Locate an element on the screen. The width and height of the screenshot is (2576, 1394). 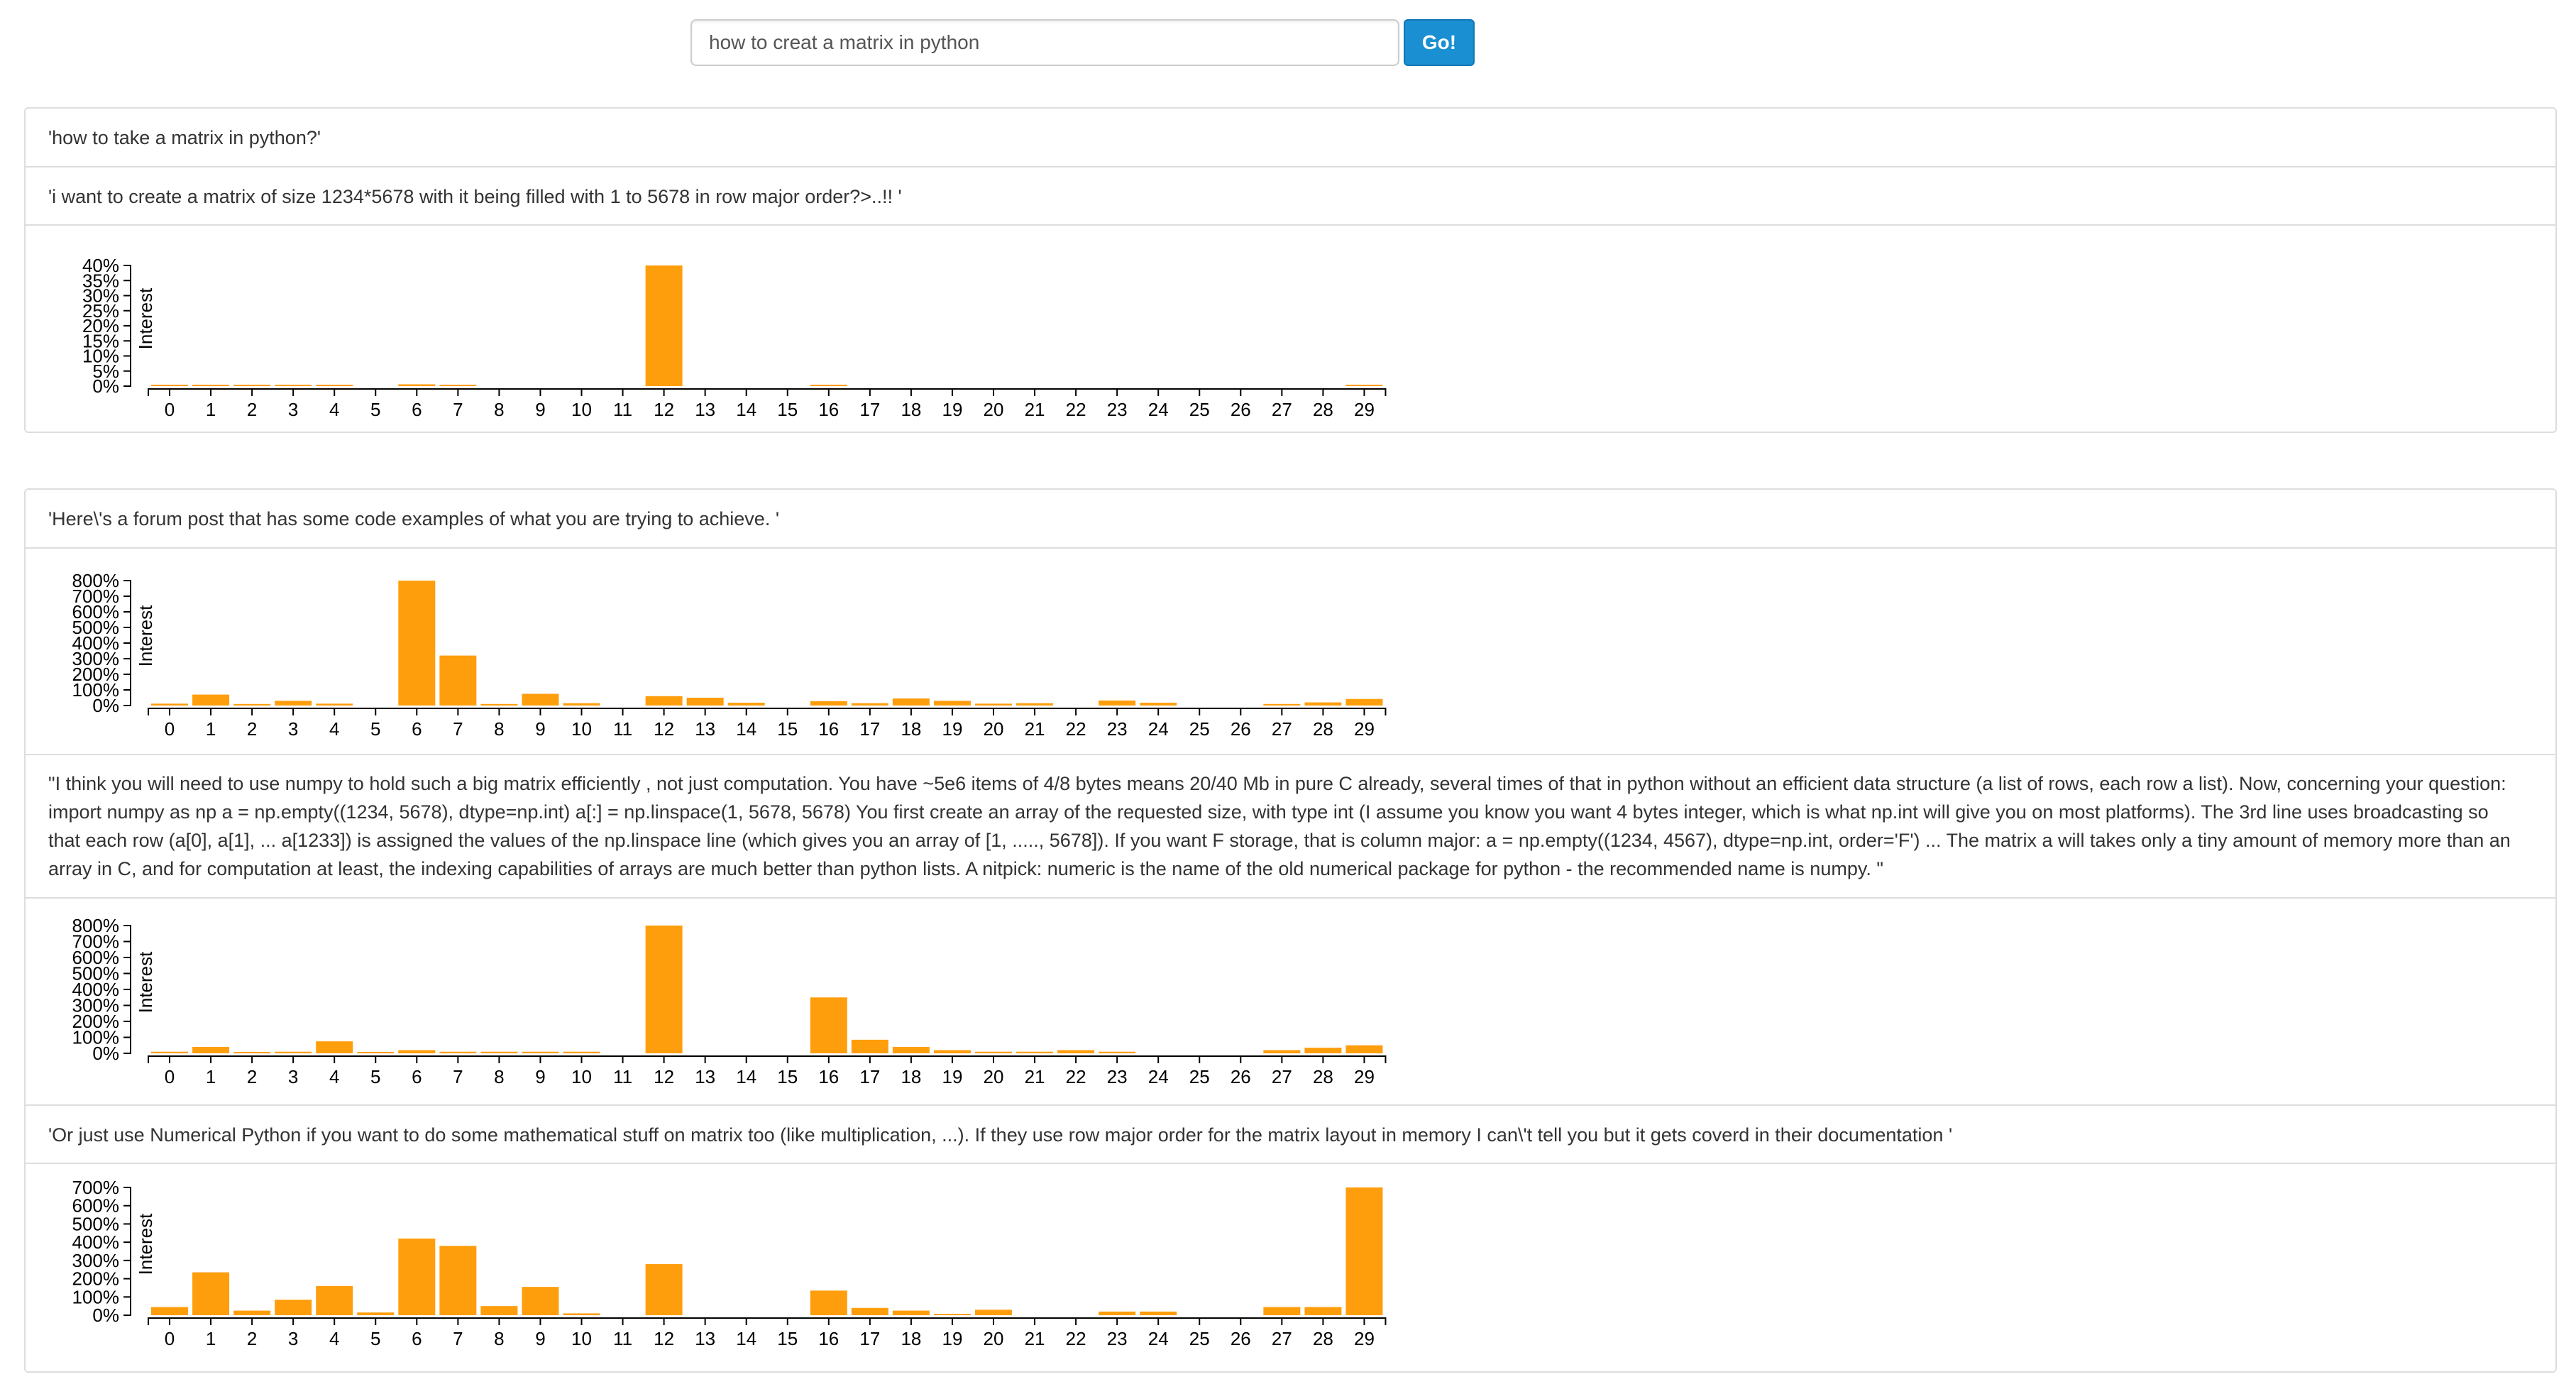
y-tick-label: 0% is located at coordinates (105, 1315).